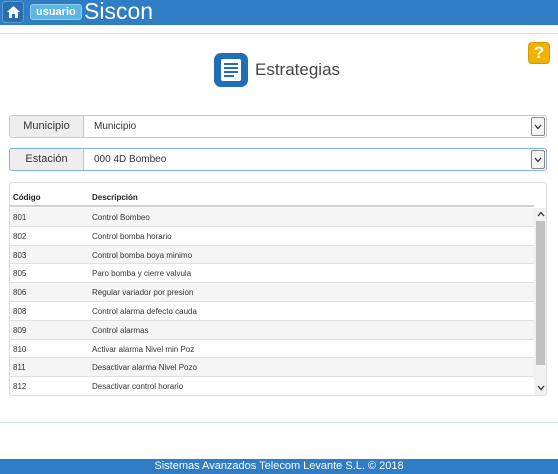  I want to click on home-button, so click(13, 12).